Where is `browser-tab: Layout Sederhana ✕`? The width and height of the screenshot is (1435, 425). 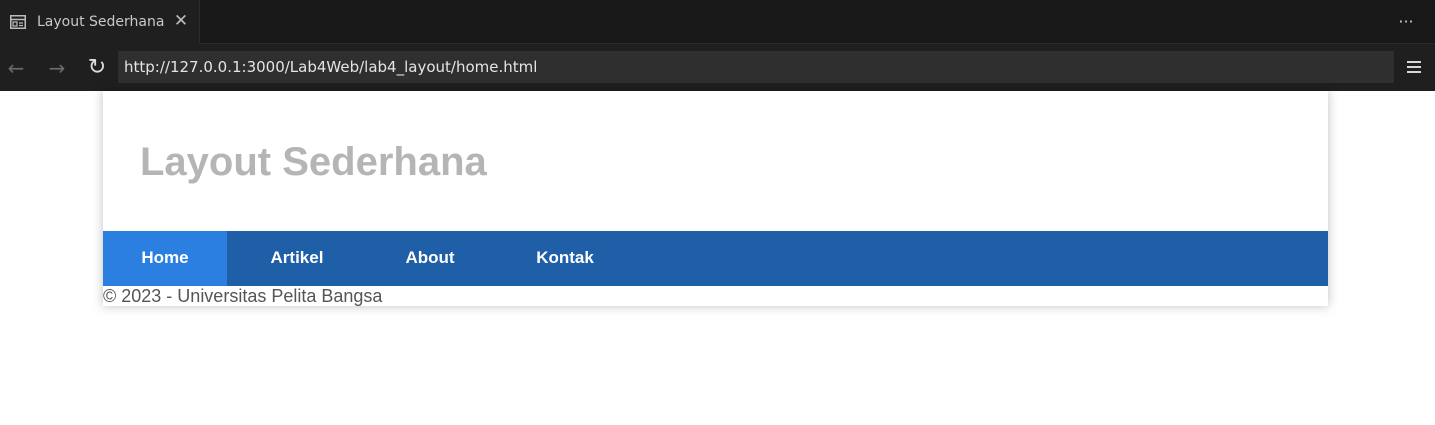 browser-tab: Layout Sederhana ✕ is located at coordinates (100, 22).